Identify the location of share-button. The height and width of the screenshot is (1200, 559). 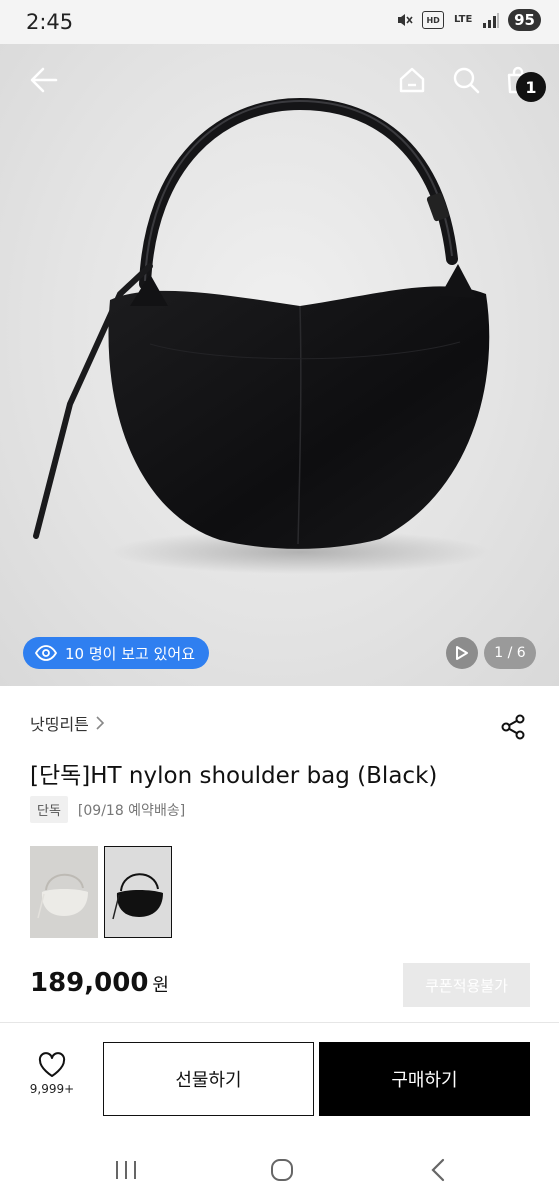
(513, 727).